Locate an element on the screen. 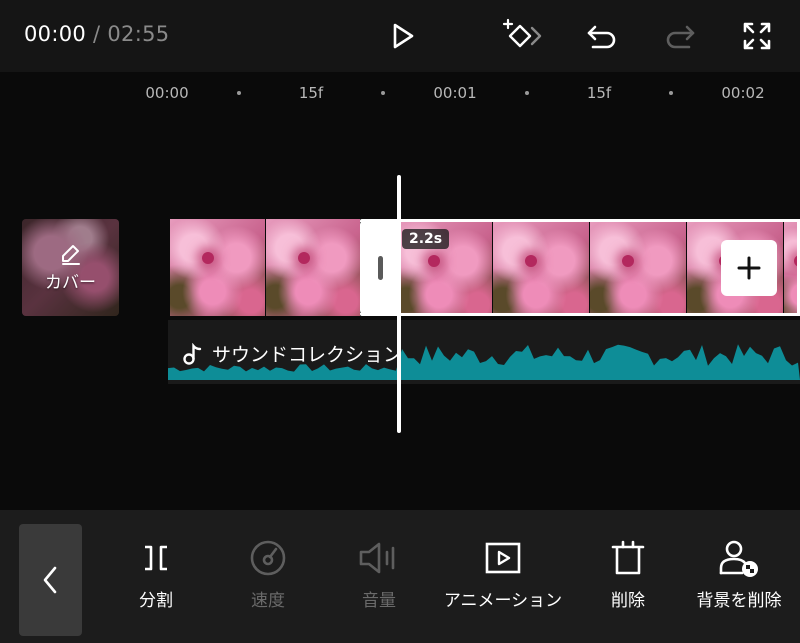  total-time: 02:55 is located at coordinates (138, 34).